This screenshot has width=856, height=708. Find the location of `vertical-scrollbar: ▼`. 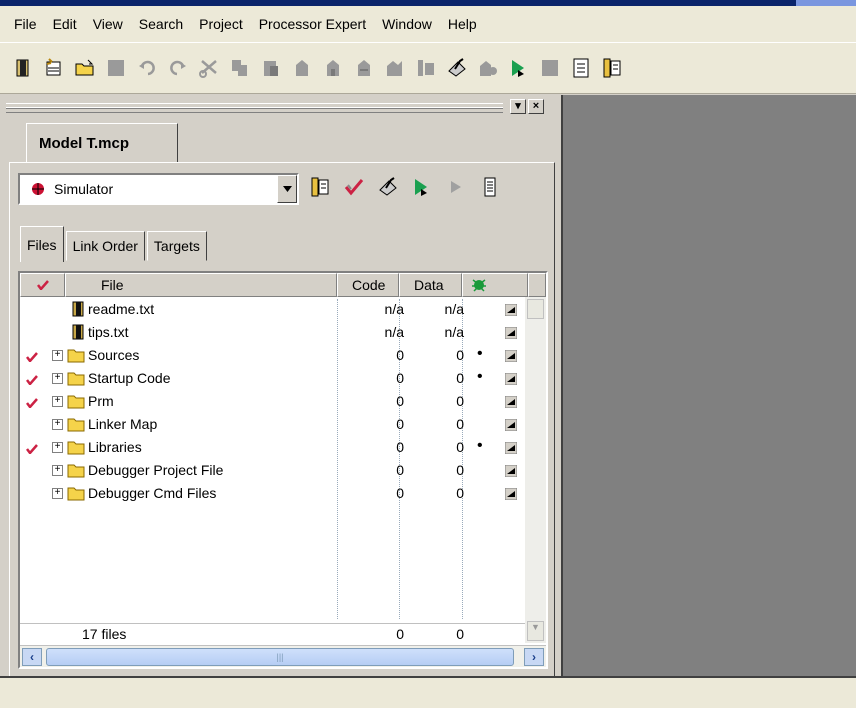

vertical-scrollbar: ▼ is located at coordinates (535, 470).